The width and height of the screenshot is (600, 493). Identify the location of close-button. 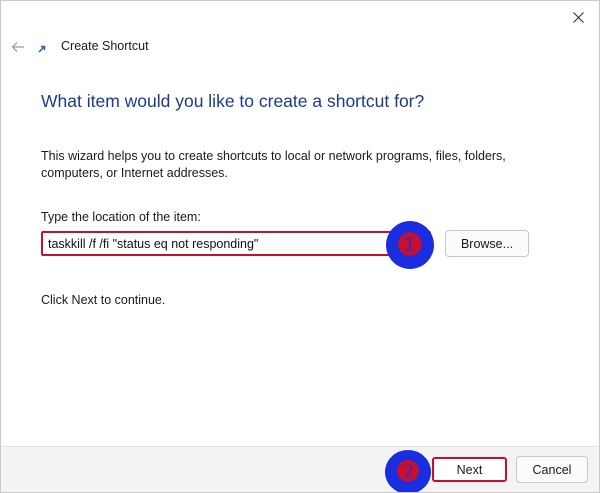
(578, 17).